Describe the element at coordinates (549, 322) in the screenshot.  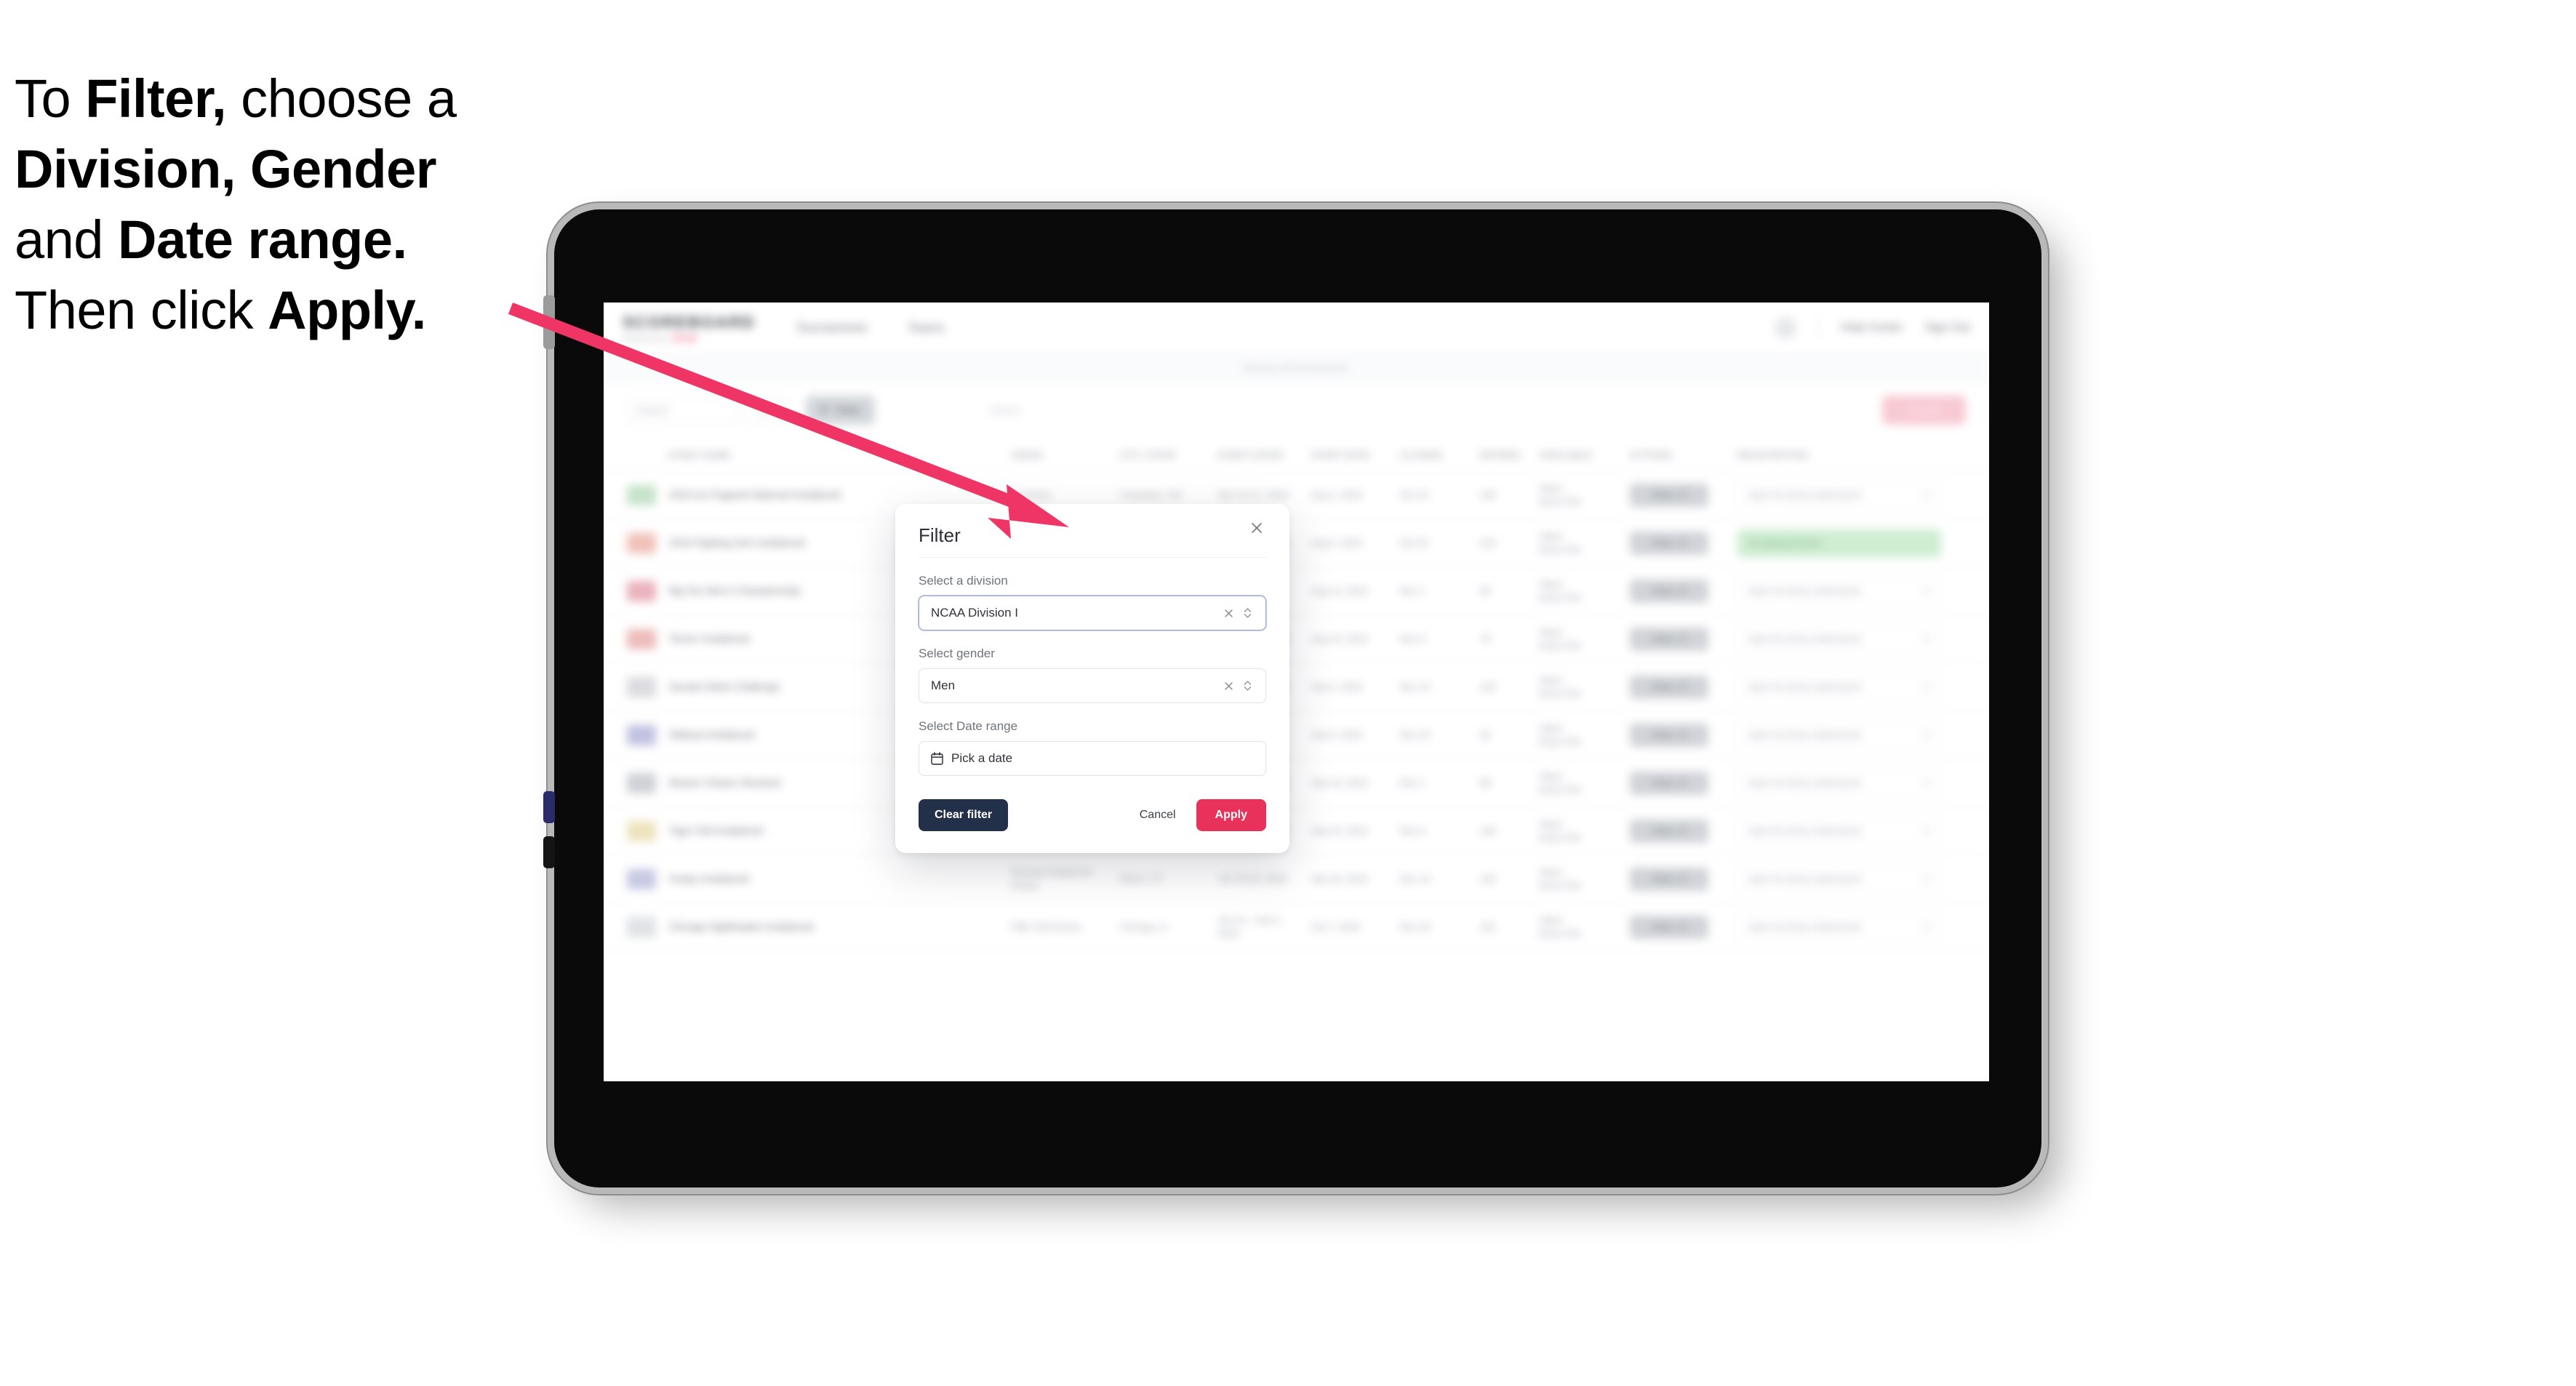
I see `power-button` at that location.